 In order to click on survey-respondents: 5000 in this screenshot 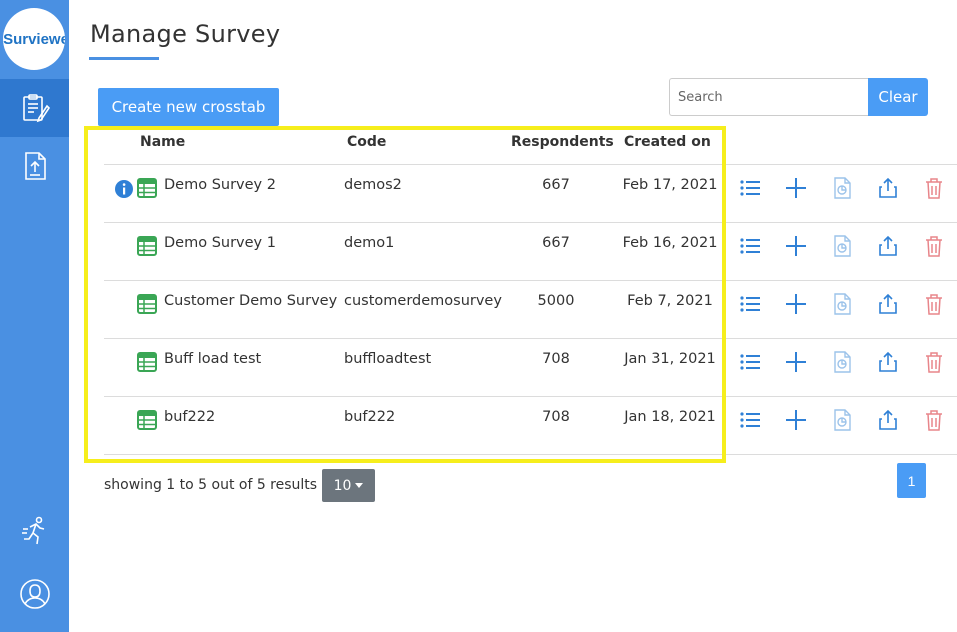, I will do `click(556, 301)`.